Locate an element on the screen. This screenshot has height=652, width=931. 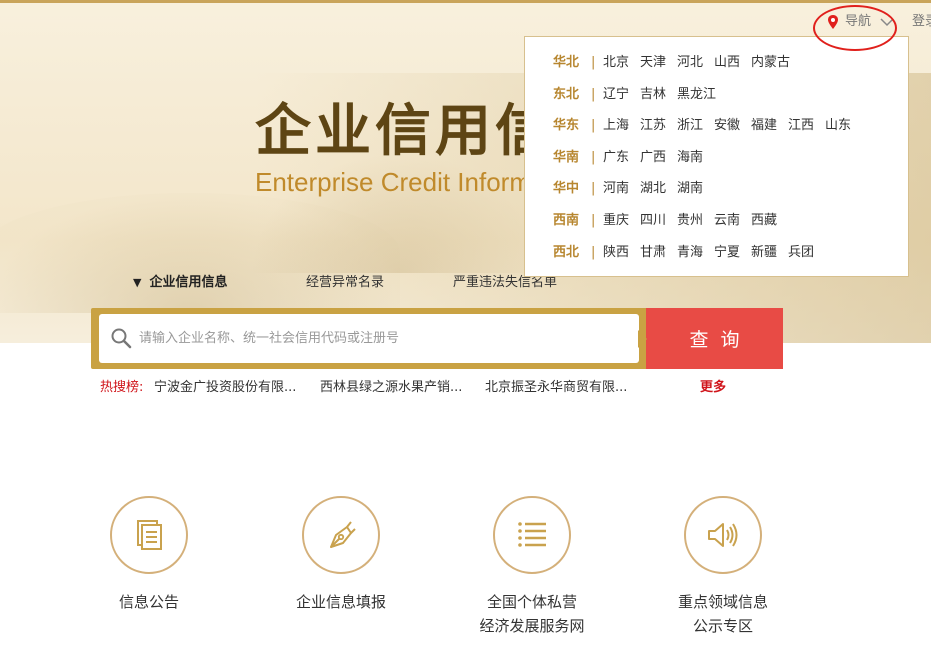
province-link: 辽宁 is located at coordinates (616, 95).